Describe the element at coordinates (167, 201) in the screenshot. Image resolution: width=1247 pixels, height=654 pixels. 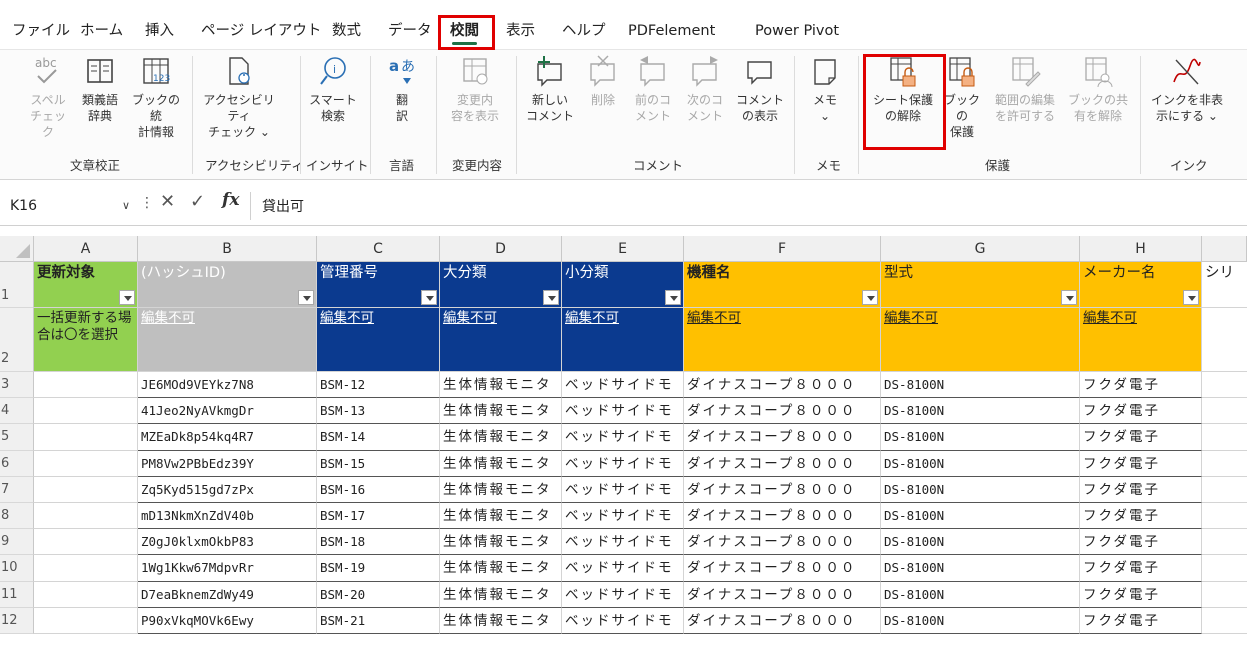
I see `cancel-icon: ✕` at that location.